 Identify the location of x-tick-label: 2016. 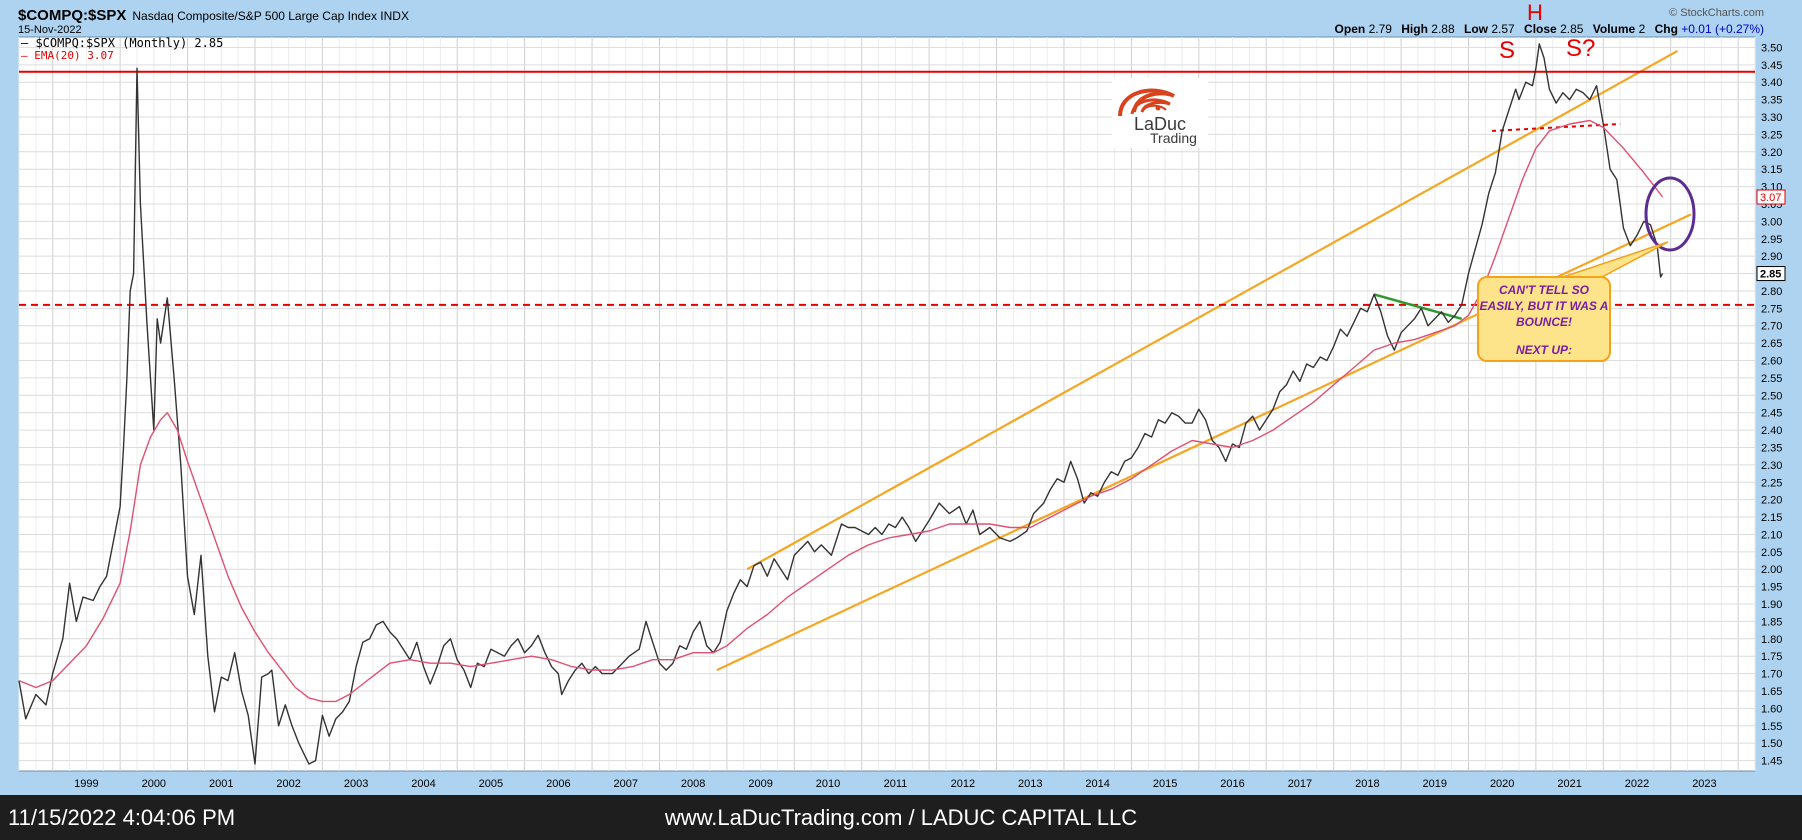
(1232, 784).